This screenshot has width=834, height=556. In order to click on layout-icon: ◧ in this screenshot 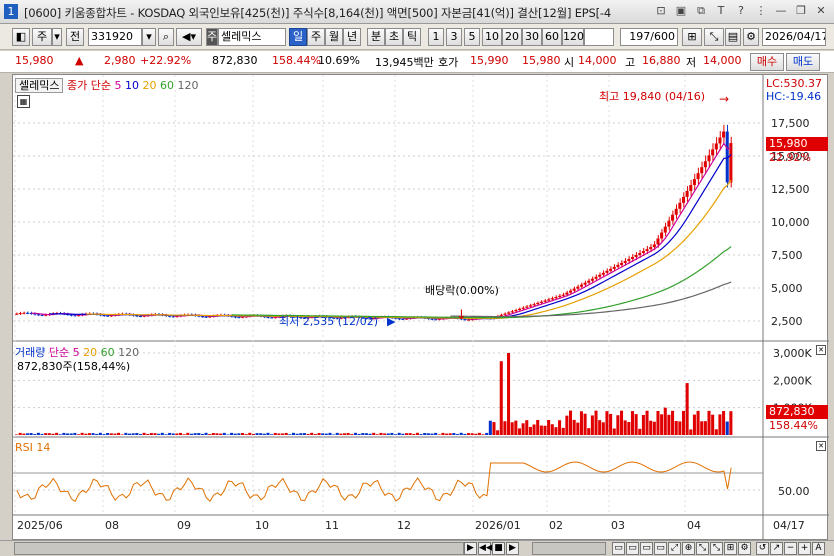, I will do `click(21, 37)`.